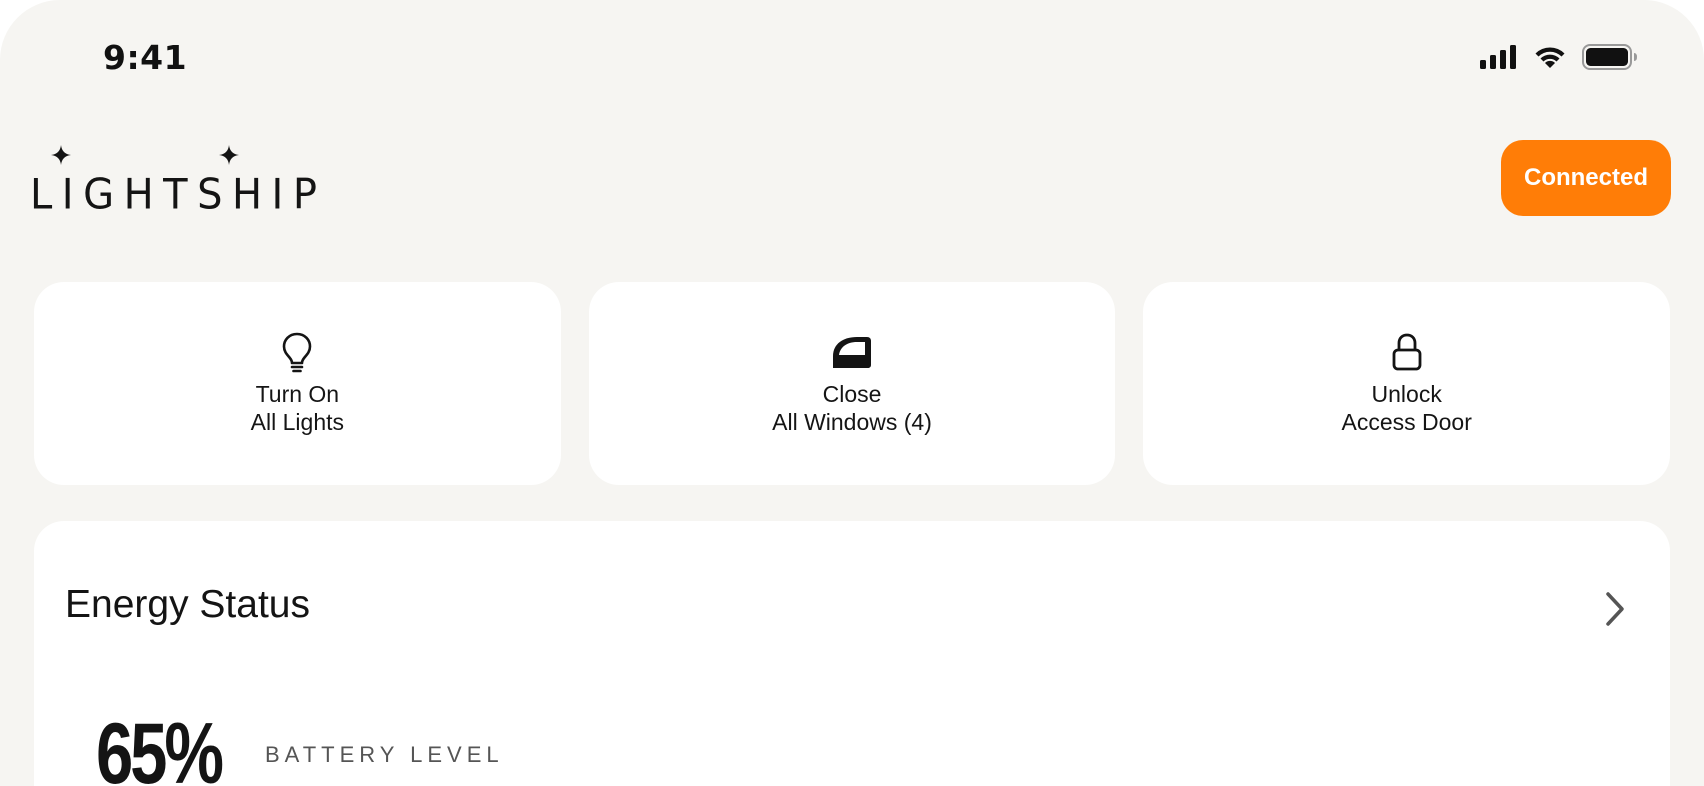 This screenshot has height=786, width=1704. What do you see at coordinates (297, 422) in the screenshot?
I see `action-label-line2: All Lights` at bounding box center [297, 422].